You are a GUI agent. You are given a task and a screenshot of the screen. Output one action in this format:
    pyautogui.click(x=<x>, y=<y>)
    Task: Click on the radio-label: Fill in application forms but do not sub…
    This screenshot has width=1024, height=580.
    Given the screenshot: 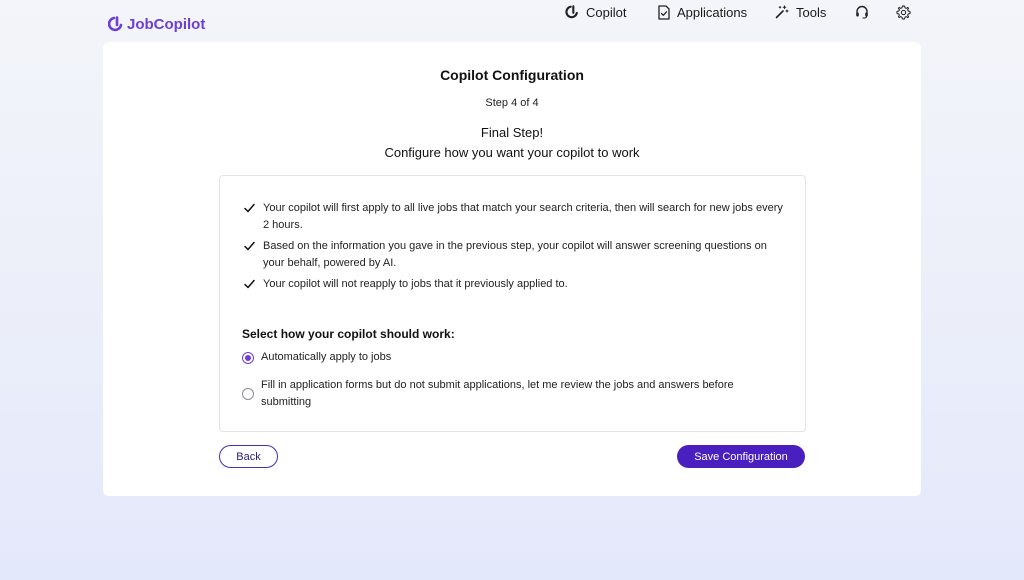 What is the action you would take?
    pyautogui.click(x=497, y=393)
    